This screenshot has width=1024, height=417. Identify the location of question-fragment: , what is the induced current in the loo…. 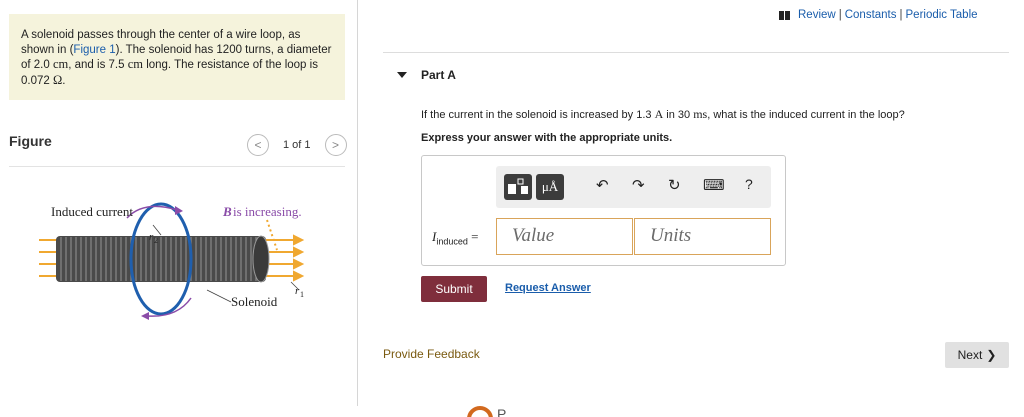
(806, 115).